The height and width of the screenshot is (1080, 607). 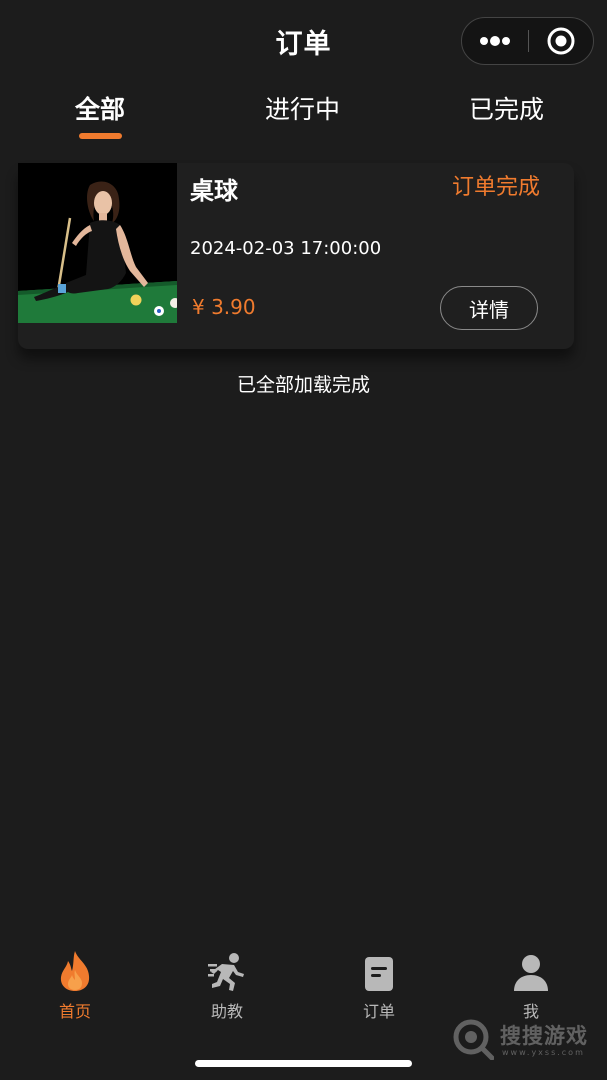 I want to click on order-status: 订单完成, so click(x=495, y=187).